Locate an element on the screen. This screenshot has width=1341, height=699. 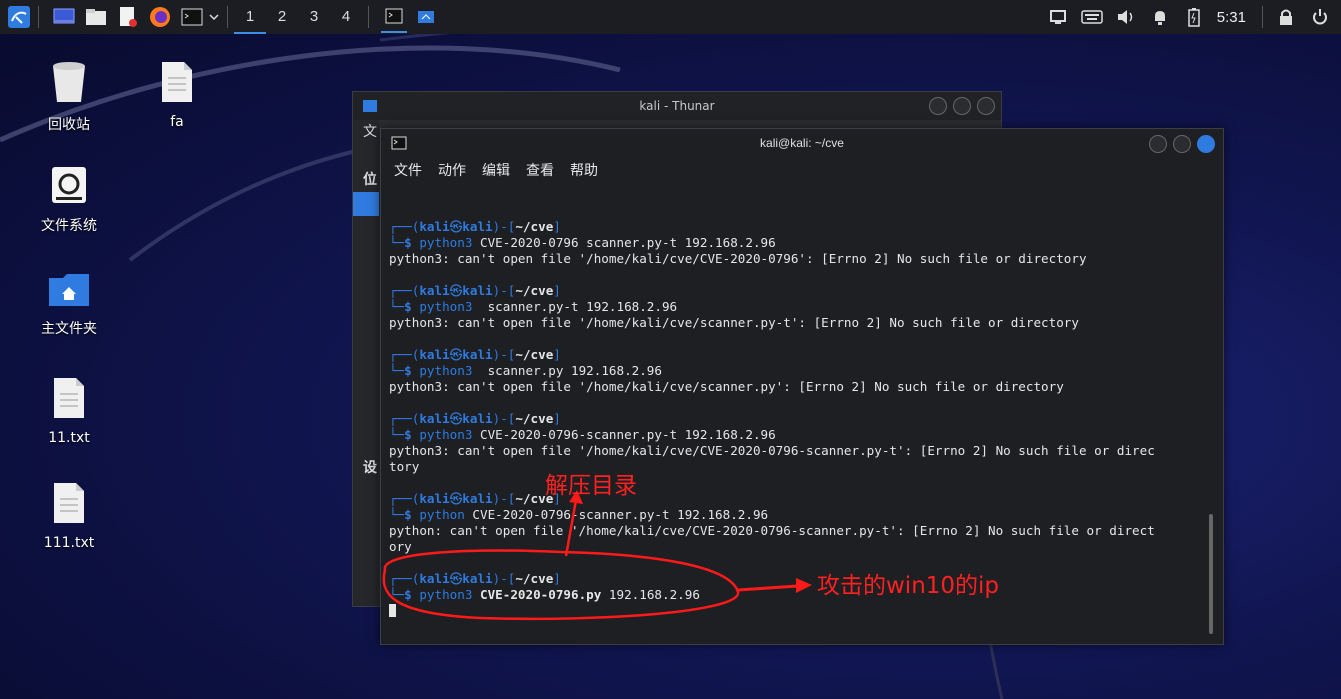
annotation-unzip-dir: 解压目录 is located at coordinates (591, 486).